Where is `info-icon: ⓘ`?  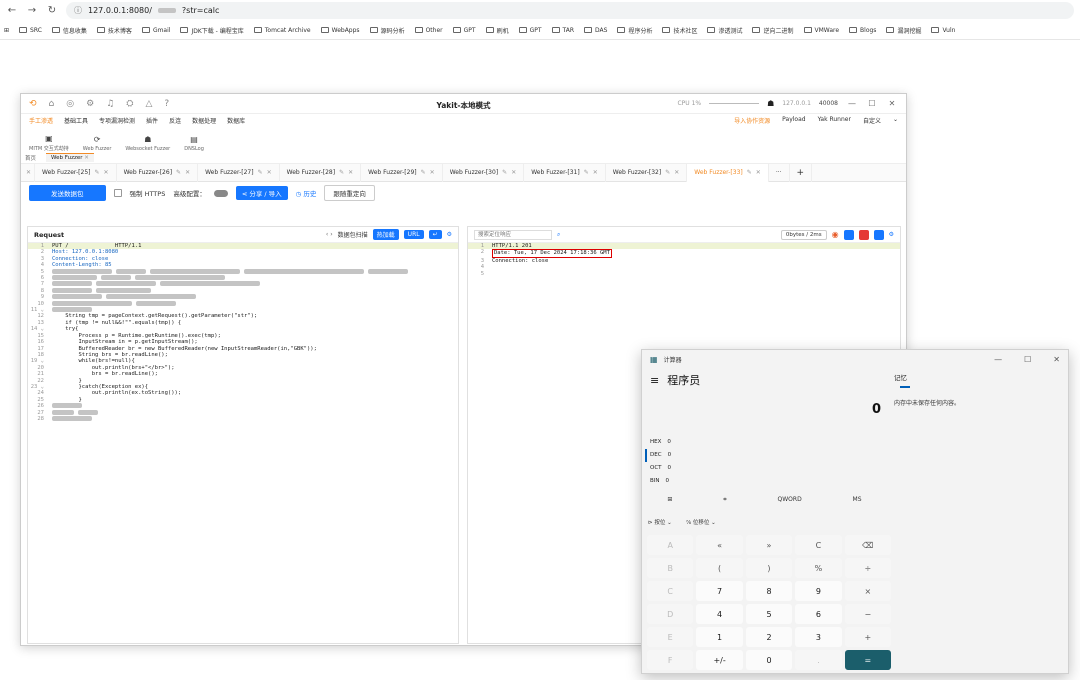 info-icon: ⓘ is located at coordinates (78, 10).